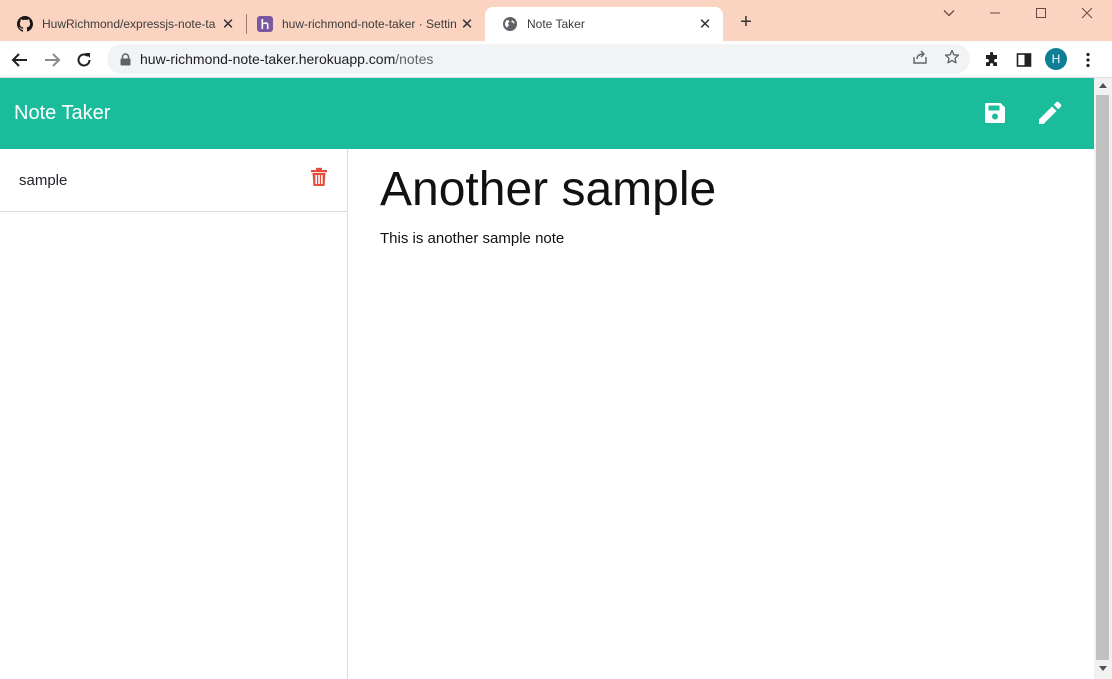 Image resolution: width=1112 pixels, height=679 pixels. Describe the element at coordinates (1103, 668) in the screenshot. I see `scroll-down-arrow-icon` at that location.